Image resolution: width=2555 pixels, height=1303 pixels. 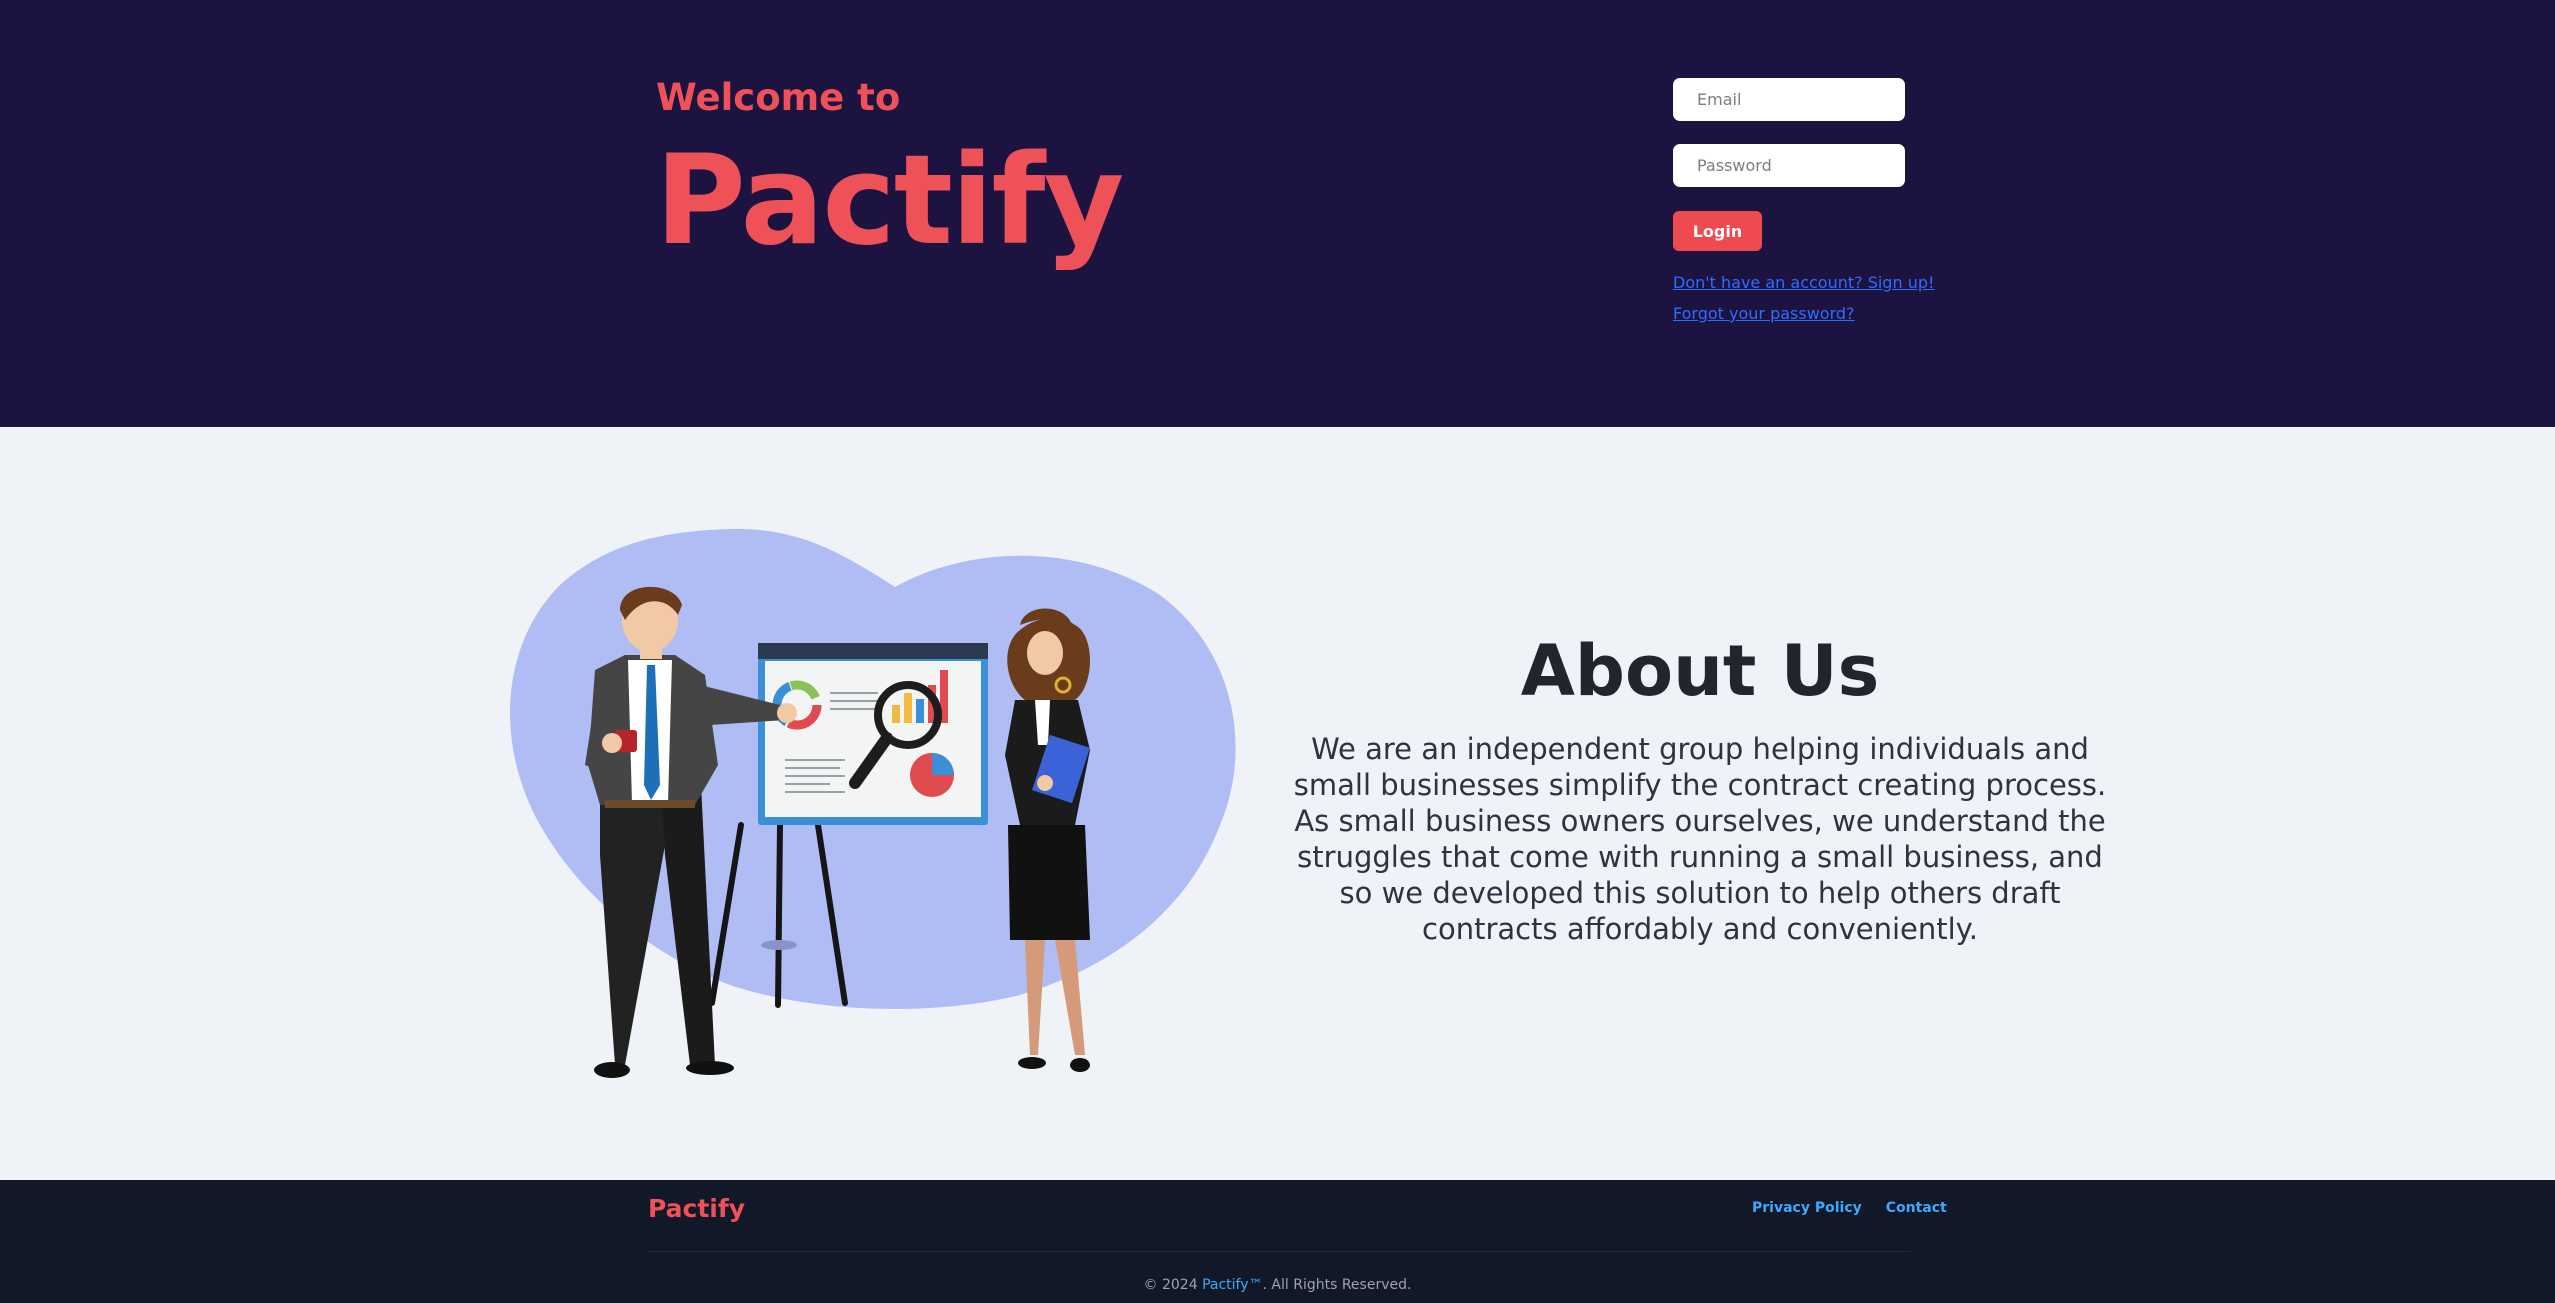 I want to click on welcome-heading: Welcome to, so click(x=778, y=97).